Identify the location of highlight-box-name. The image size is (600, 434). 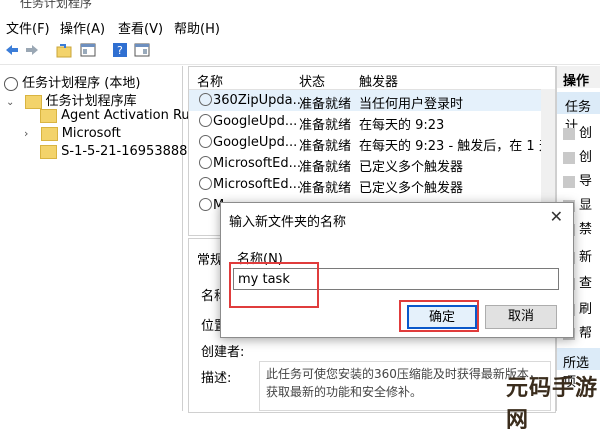
(274, 285).